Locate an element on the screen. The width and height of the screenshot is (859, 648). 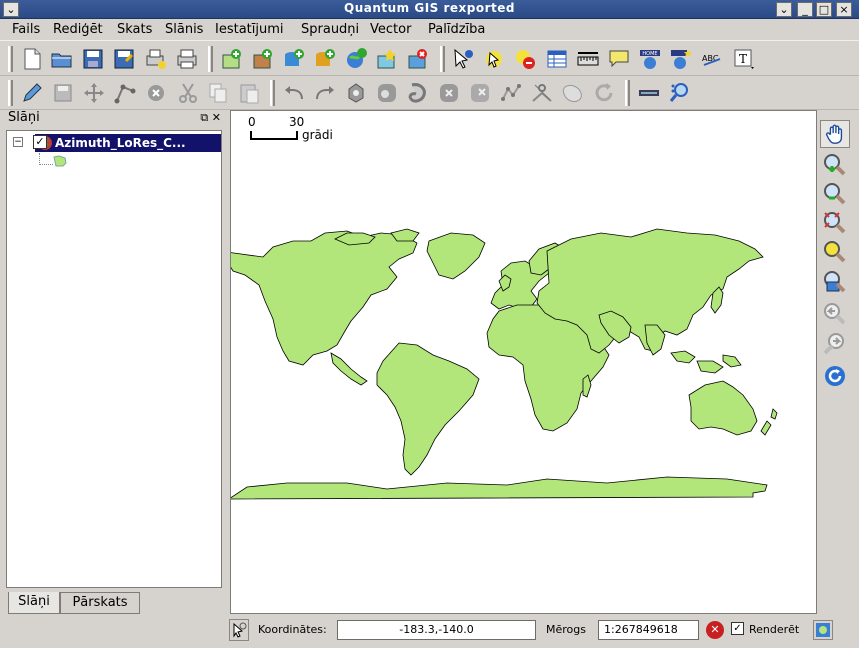
new-bookmark-icon is located at coordinates (681, 59).